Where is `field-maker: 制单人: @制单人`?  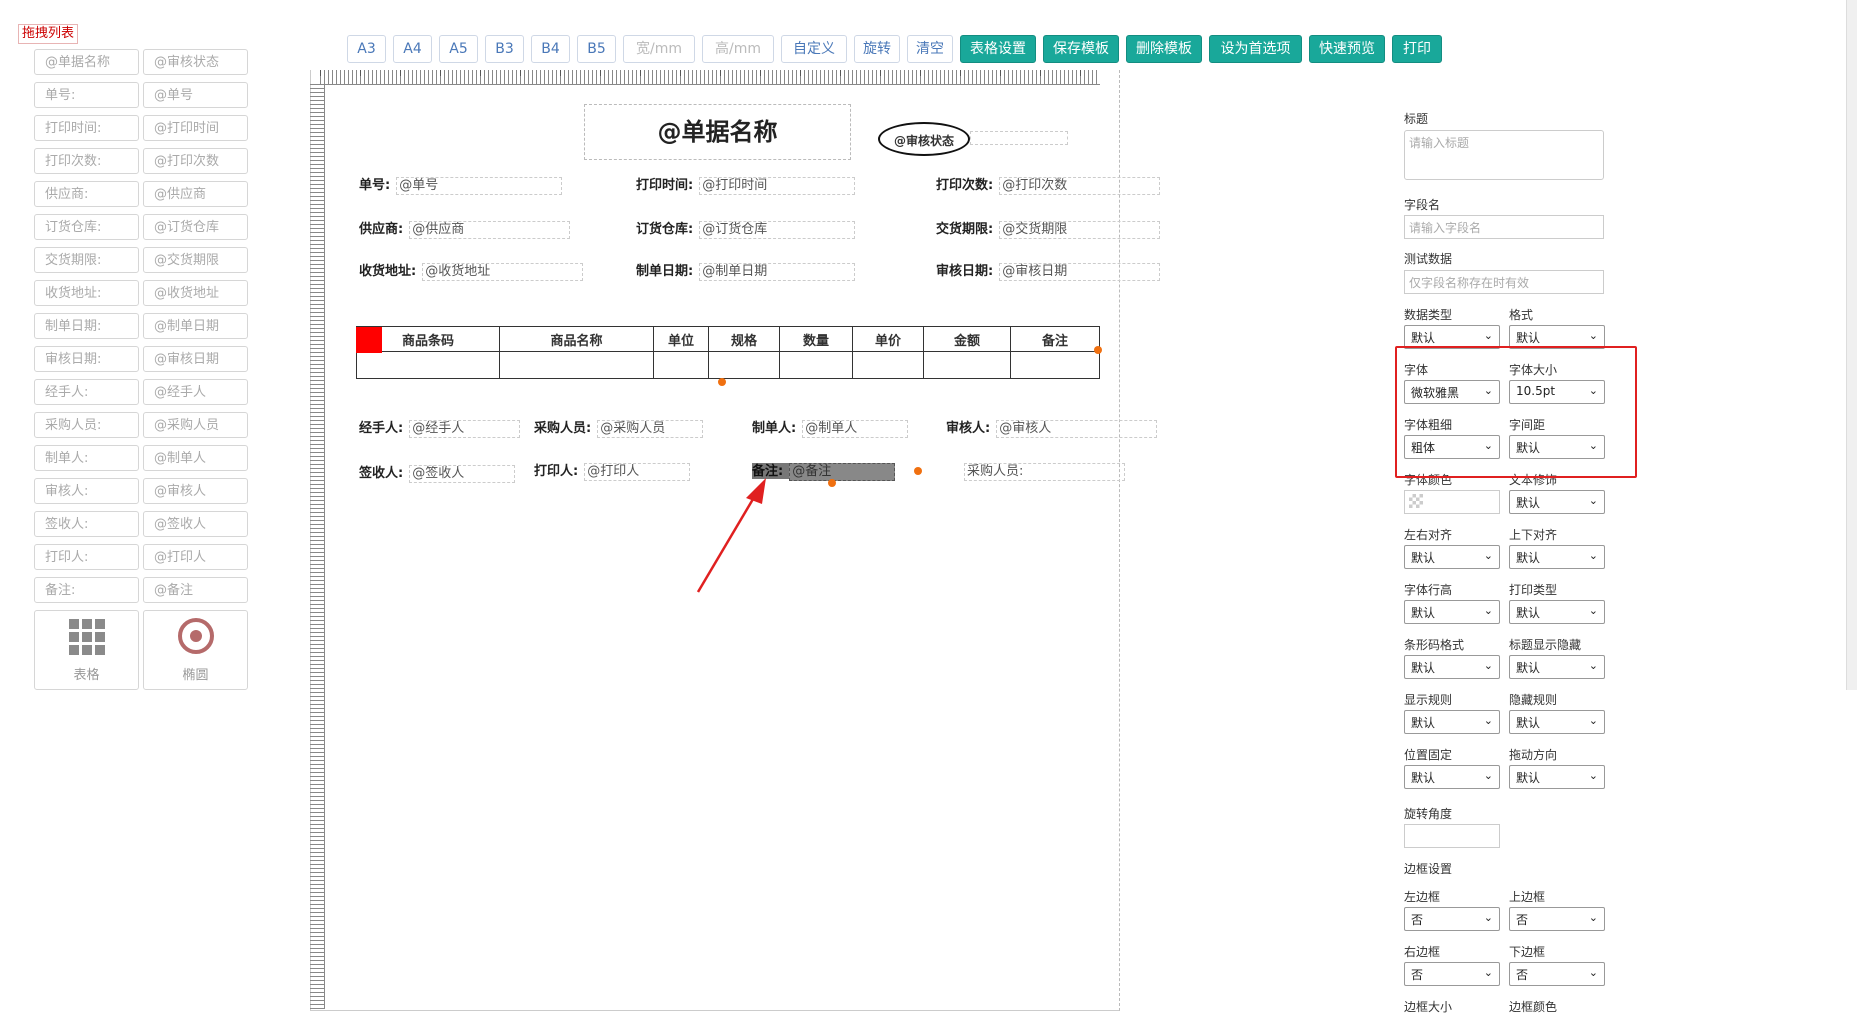
field-maker: 制单人: @制单人 is located at coordinates (830, 429).